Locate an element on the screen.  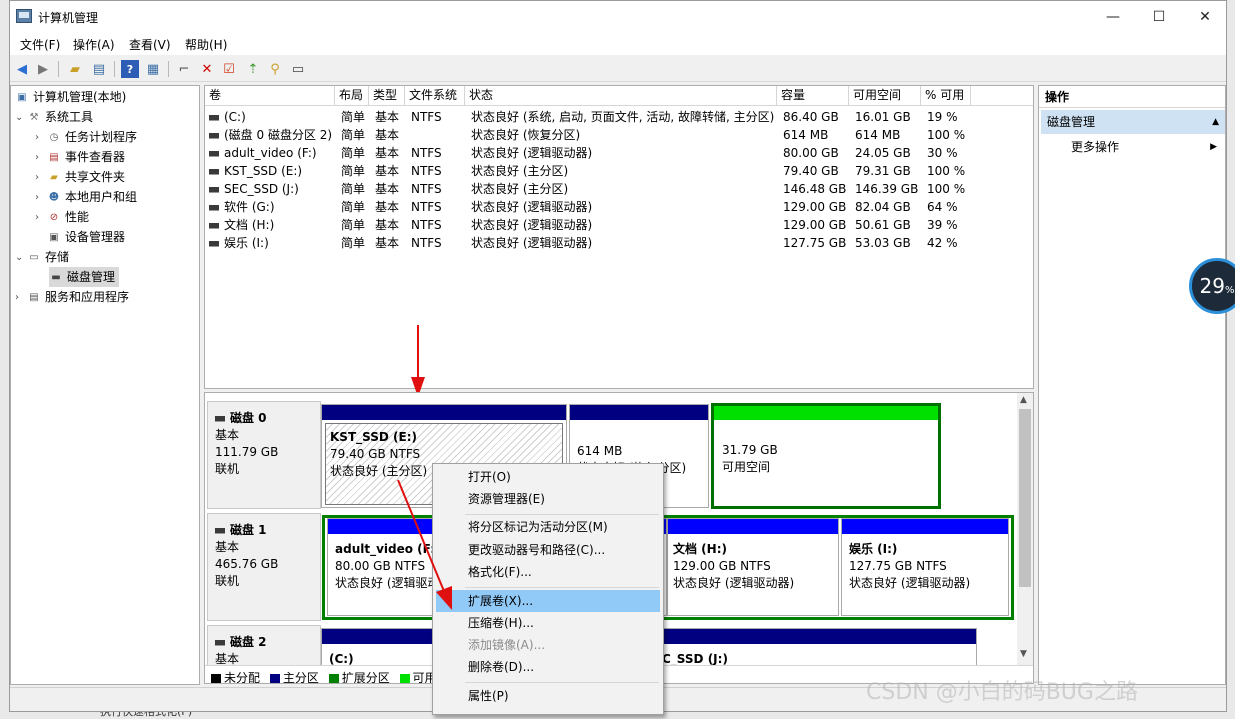
menu-item-explorer: 资源管理器(E) is located at coordinates (548, 499).